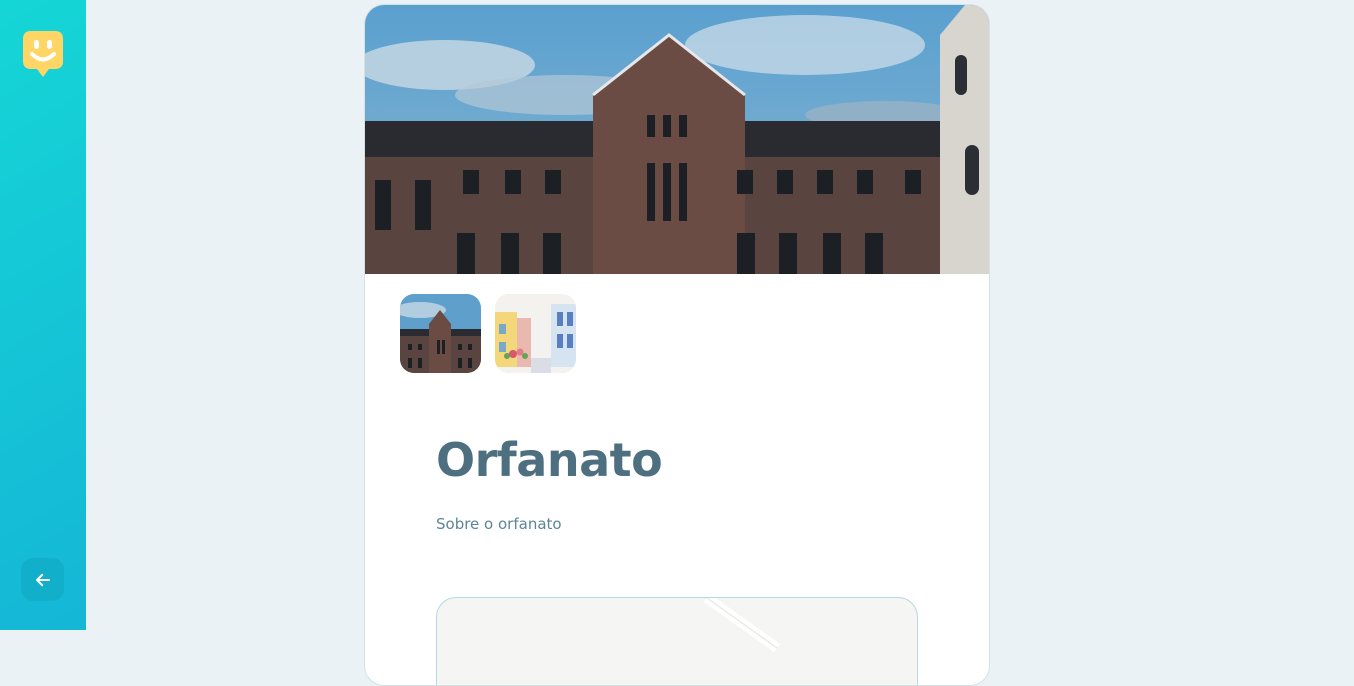  Describe the element at coordinates (535, 333) in the screenshot. I see `gallery-thumbnail-street` at that location.